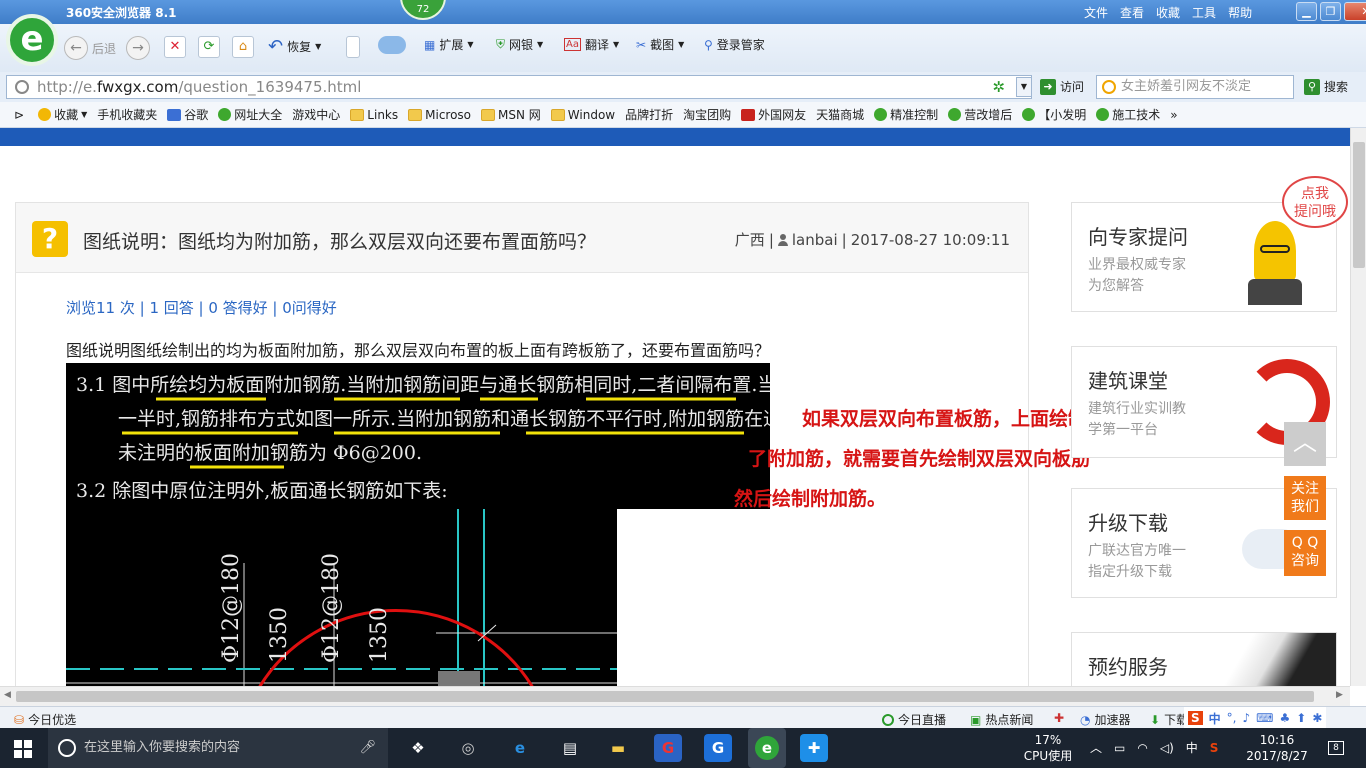 Image resolution: width=1366 pixels, height=768 pixels. Describe the element at coordinates (294, 46) in the screenshot. I see `restore-button: ↶ 恢复 ▼` at that location.